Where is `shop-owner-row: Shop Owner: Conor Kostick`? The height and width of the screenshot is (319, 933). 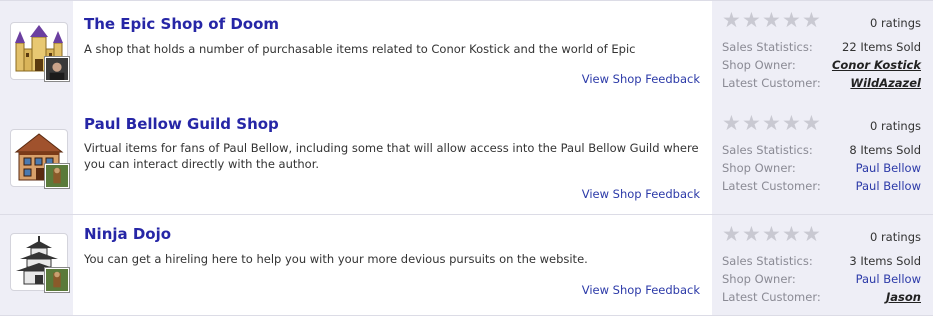 shop-owner-row: Shop Owner: Conor Kostick is located at coordinates (821, 65).